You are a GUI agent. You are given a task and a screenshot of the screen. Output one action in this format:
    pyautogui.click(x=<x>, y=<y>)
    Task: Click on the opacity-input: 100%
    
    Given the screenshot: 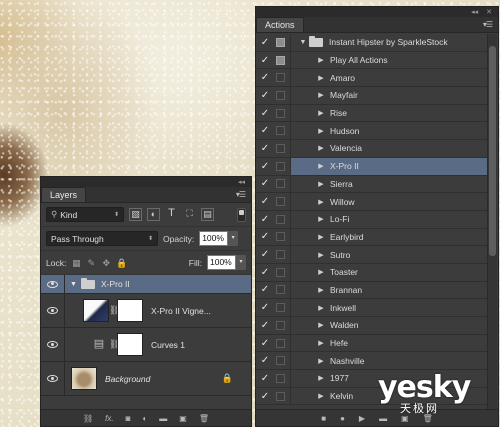 What is the action you would take?
    pyautogui.click(x=214, y=238)
    